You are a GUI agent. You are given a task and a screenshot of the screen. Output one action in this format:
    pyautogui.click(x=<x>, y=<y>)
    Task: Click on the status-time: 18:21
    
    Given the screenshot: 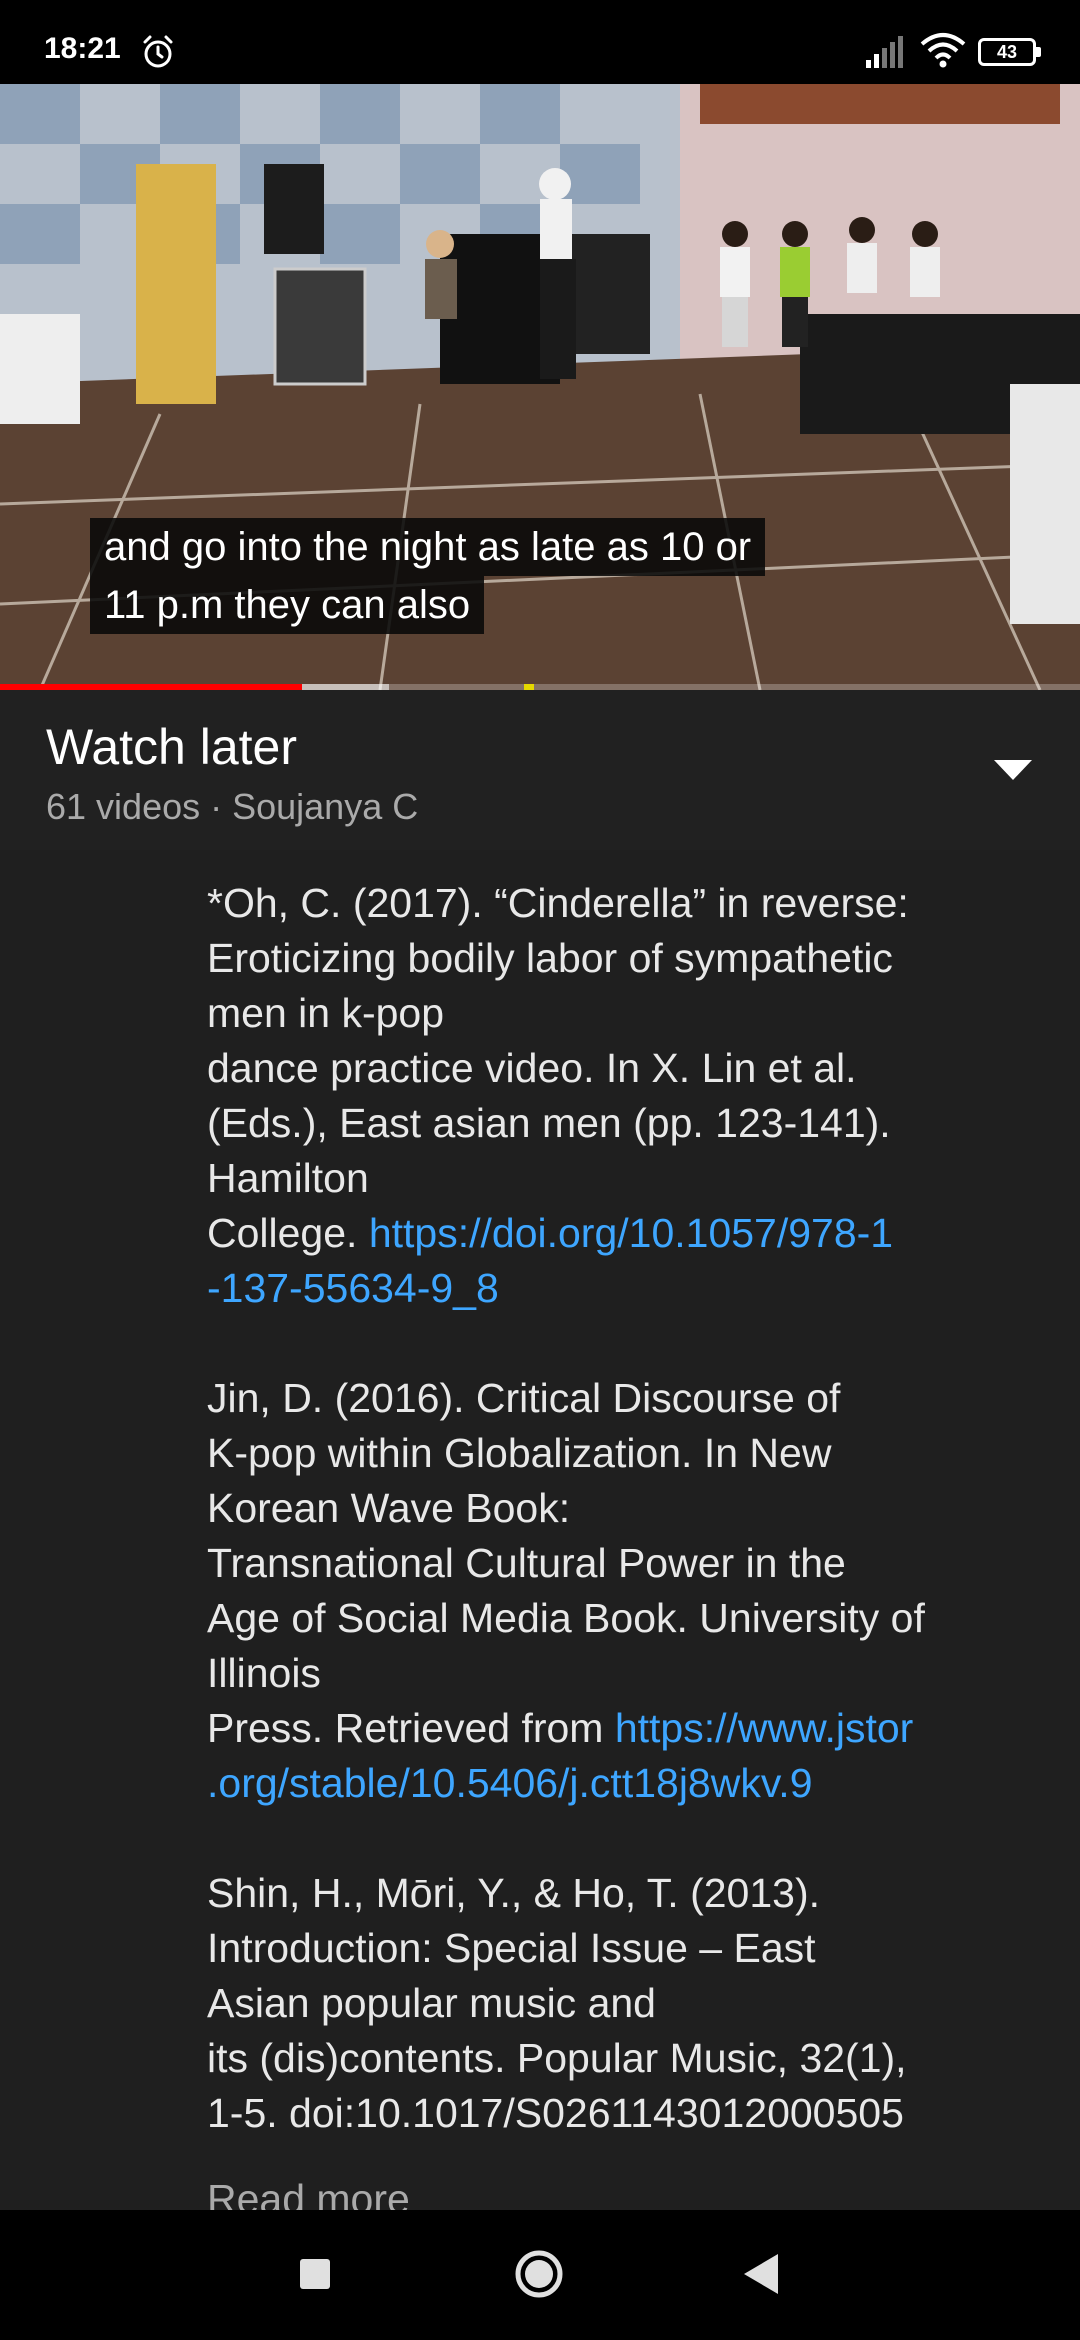 What is the action you would take?
    pyautogui.click(x=82, y=48)
    